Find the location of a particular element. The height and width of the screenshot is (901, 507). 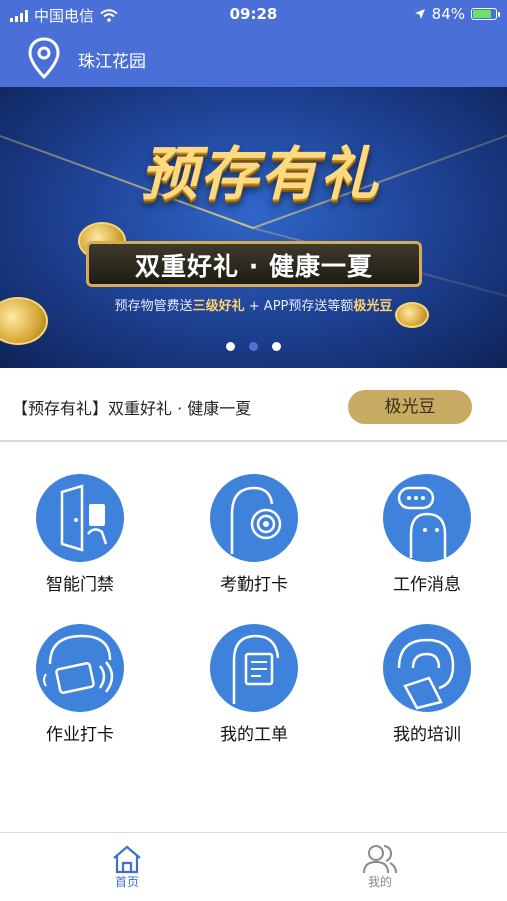

bottom-tab-bar: 首页 我的 is located at coordinates (253, 866).